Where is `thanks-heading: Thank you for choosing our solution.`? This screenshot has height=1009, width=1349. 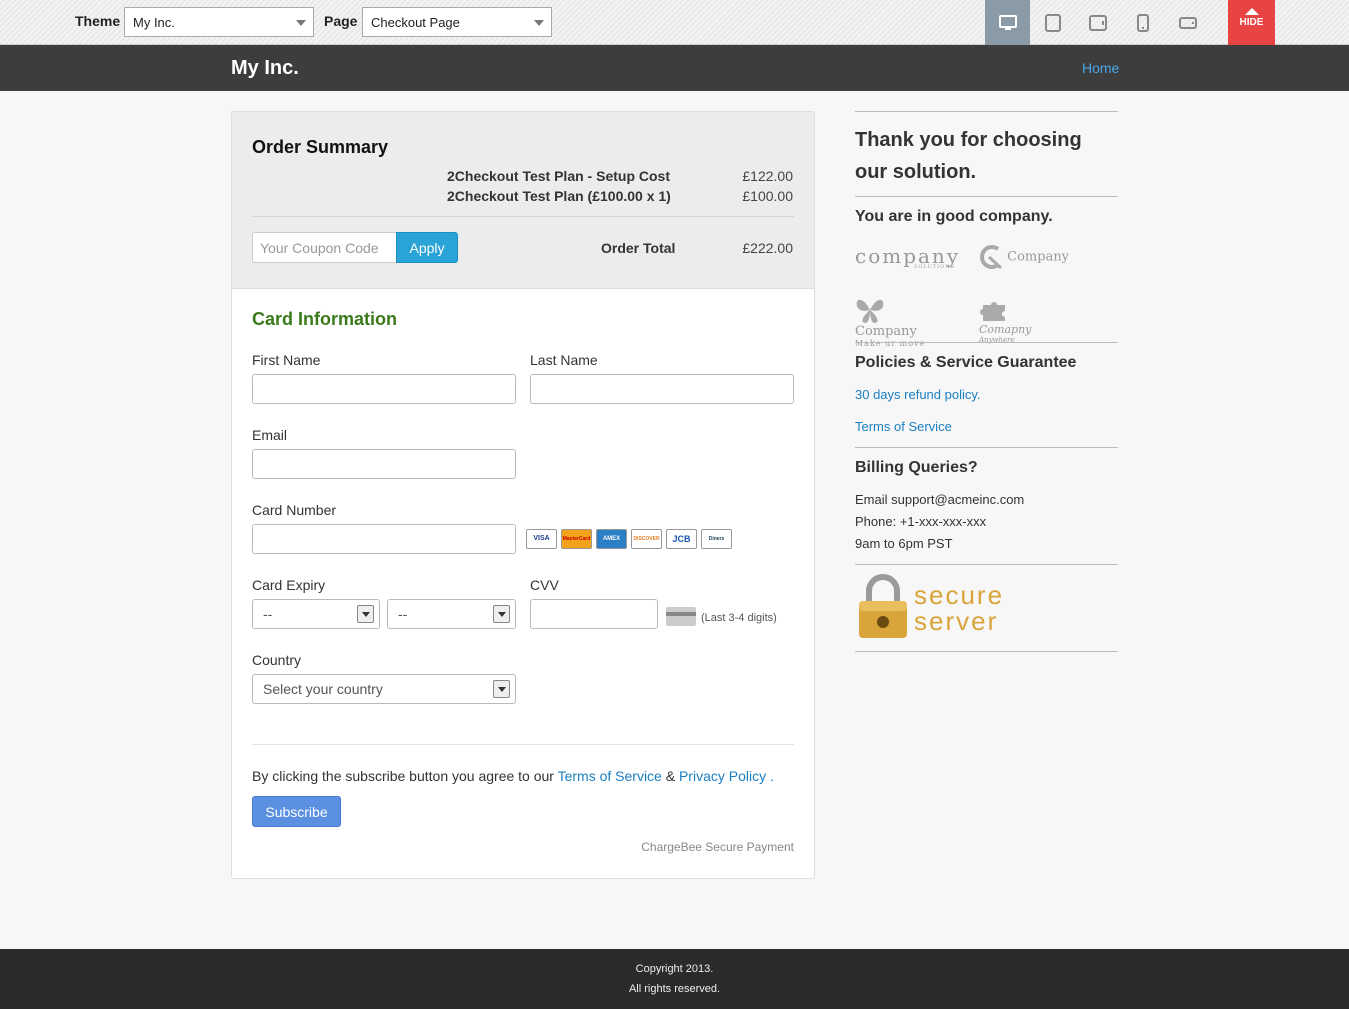
thanks-heading: Thank you for choosing our solution. is located at coordinates (968, 156).